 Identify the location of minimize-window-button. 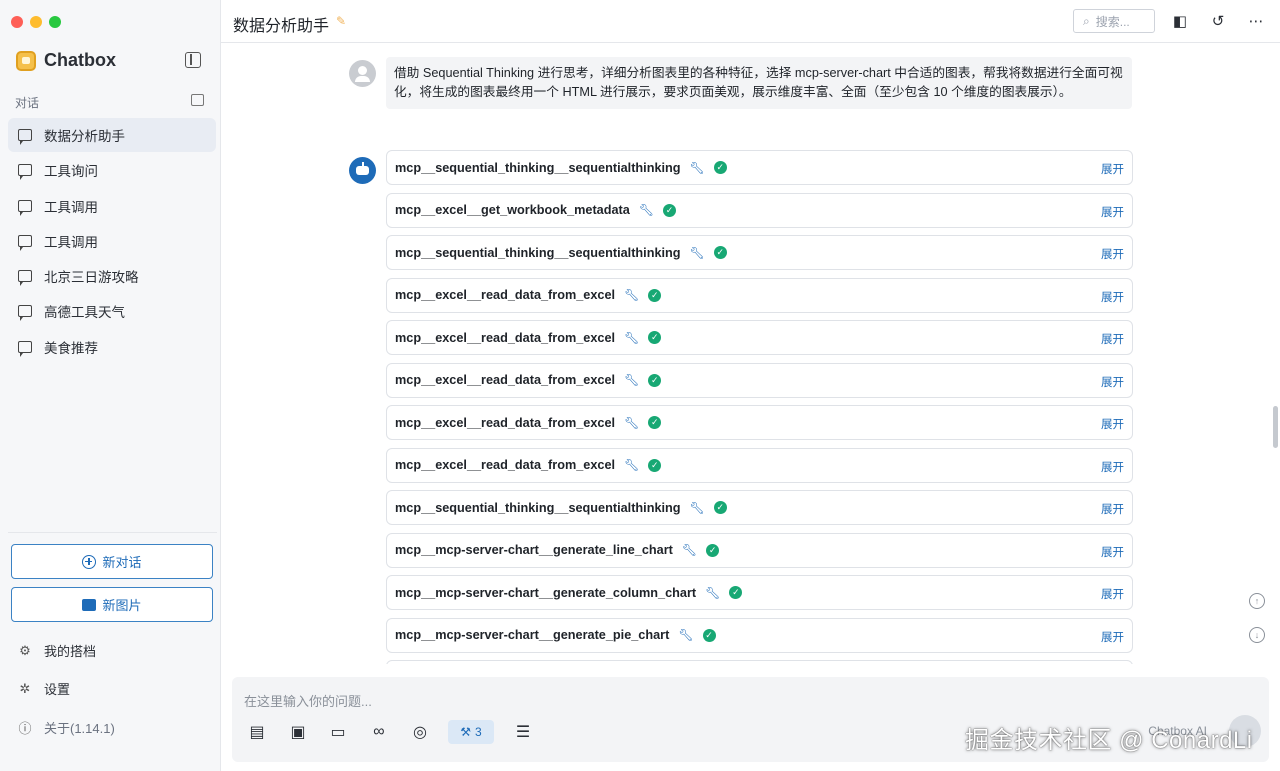
(36, 22).